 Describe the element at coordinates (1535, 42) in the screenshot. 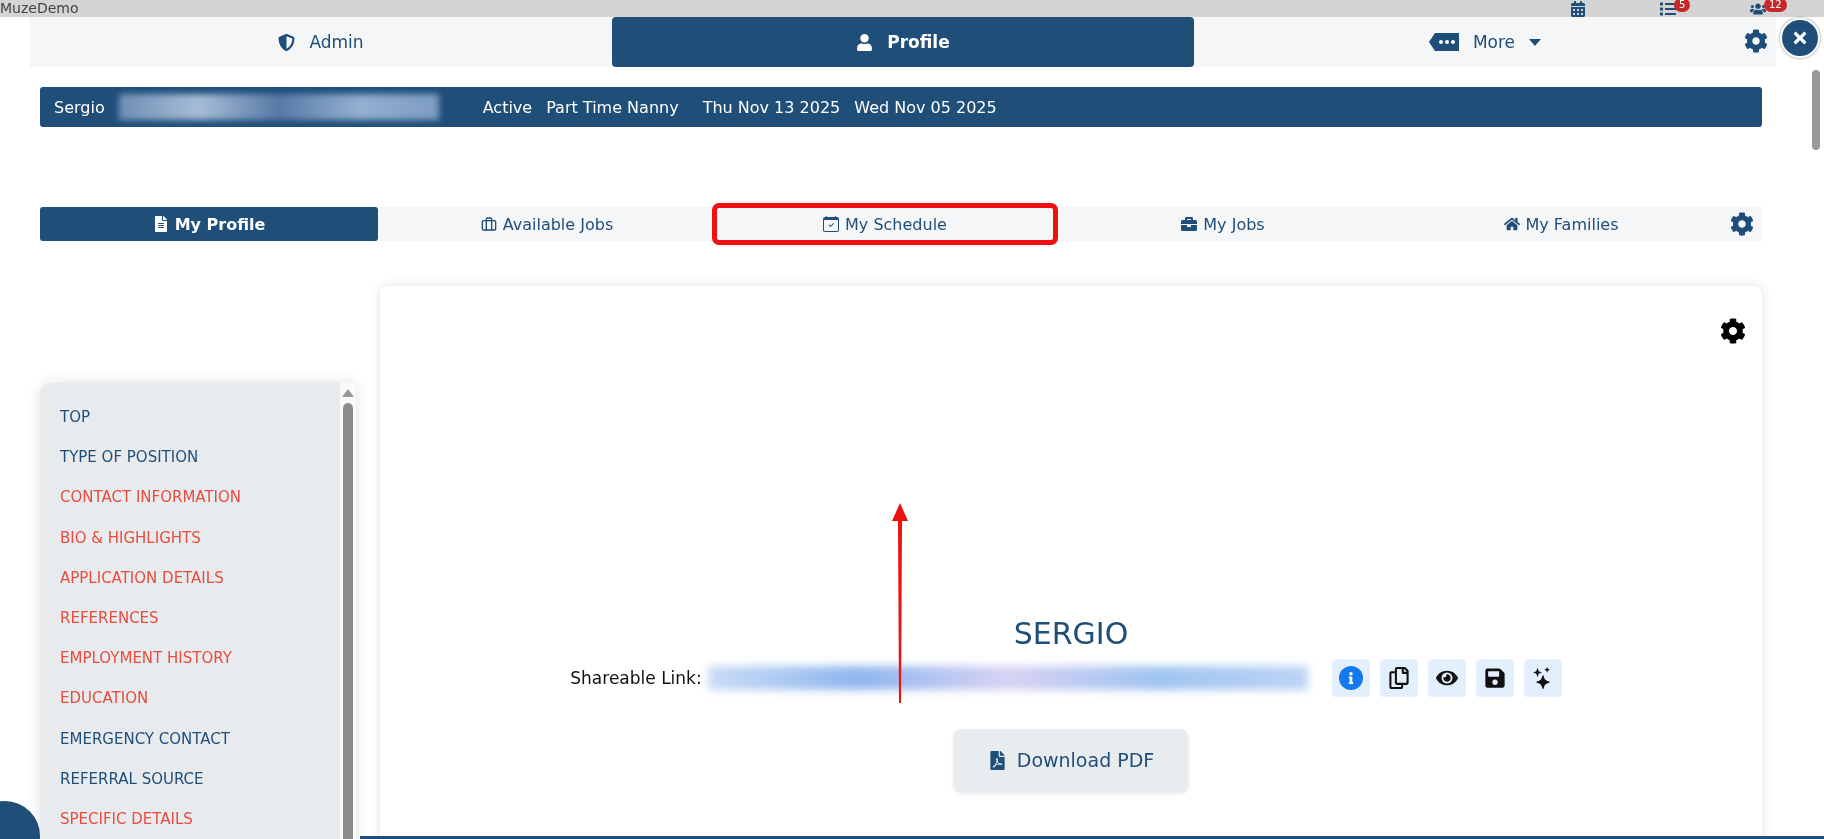

I see `caret-icon` at that location.